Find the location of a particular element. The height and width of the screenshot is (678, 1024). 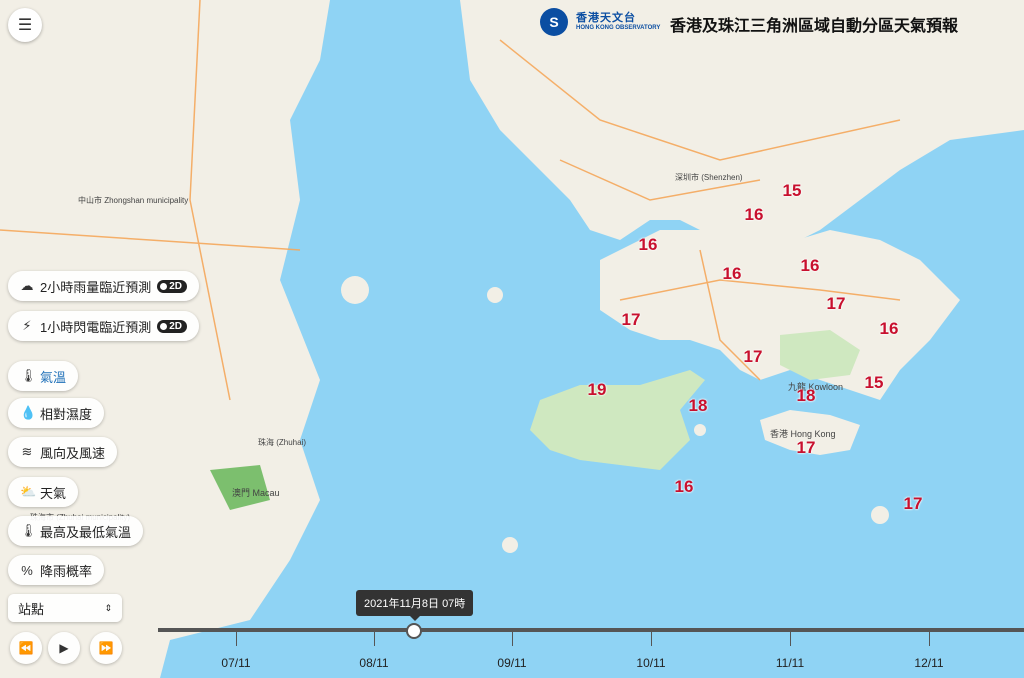

humidity-button: 💧 相對濕度 is located at coordinates (56, 413).